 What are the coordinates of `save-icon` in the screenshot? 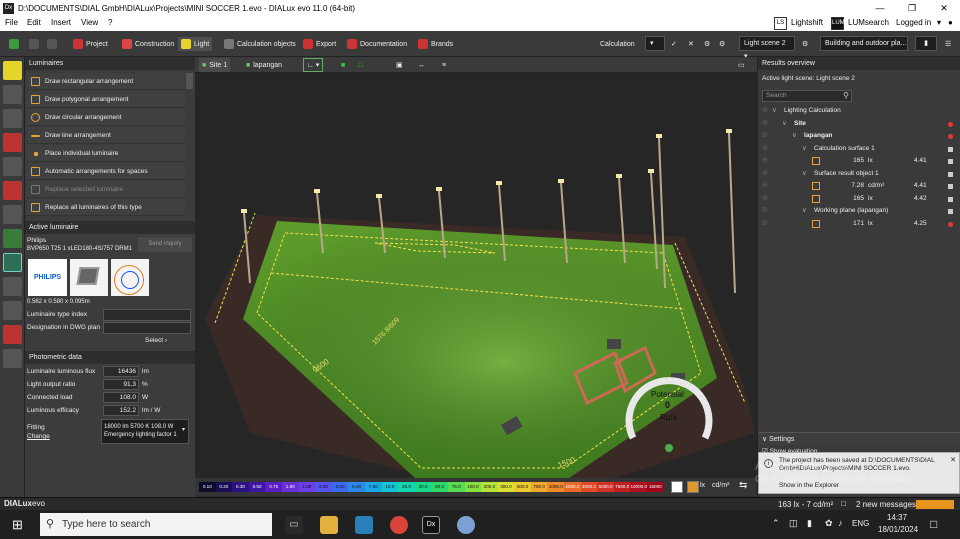 It's located at (14, 44).